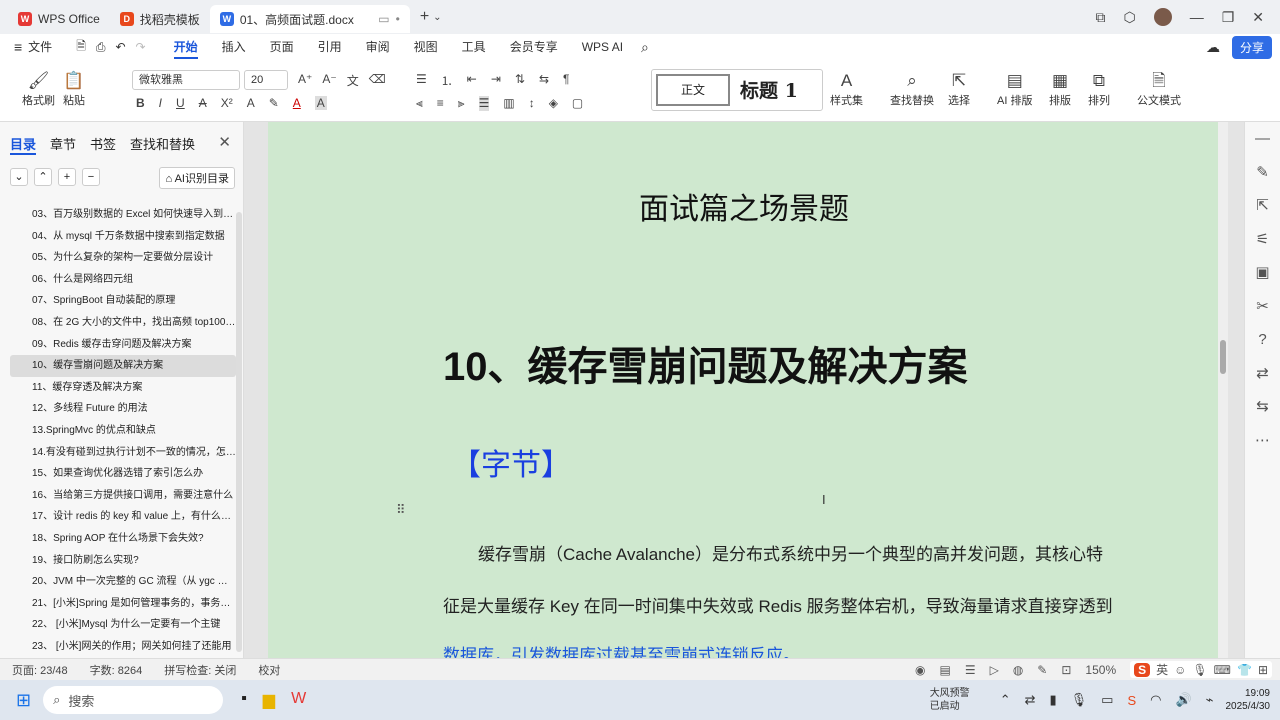 The width and height of the screenshot is (1280, 720). What do you see at coordinates (123, 409) in the screenshot?
I see `toc-item: 12、多线程 Future 的用法` at bounding box center [123, 409].